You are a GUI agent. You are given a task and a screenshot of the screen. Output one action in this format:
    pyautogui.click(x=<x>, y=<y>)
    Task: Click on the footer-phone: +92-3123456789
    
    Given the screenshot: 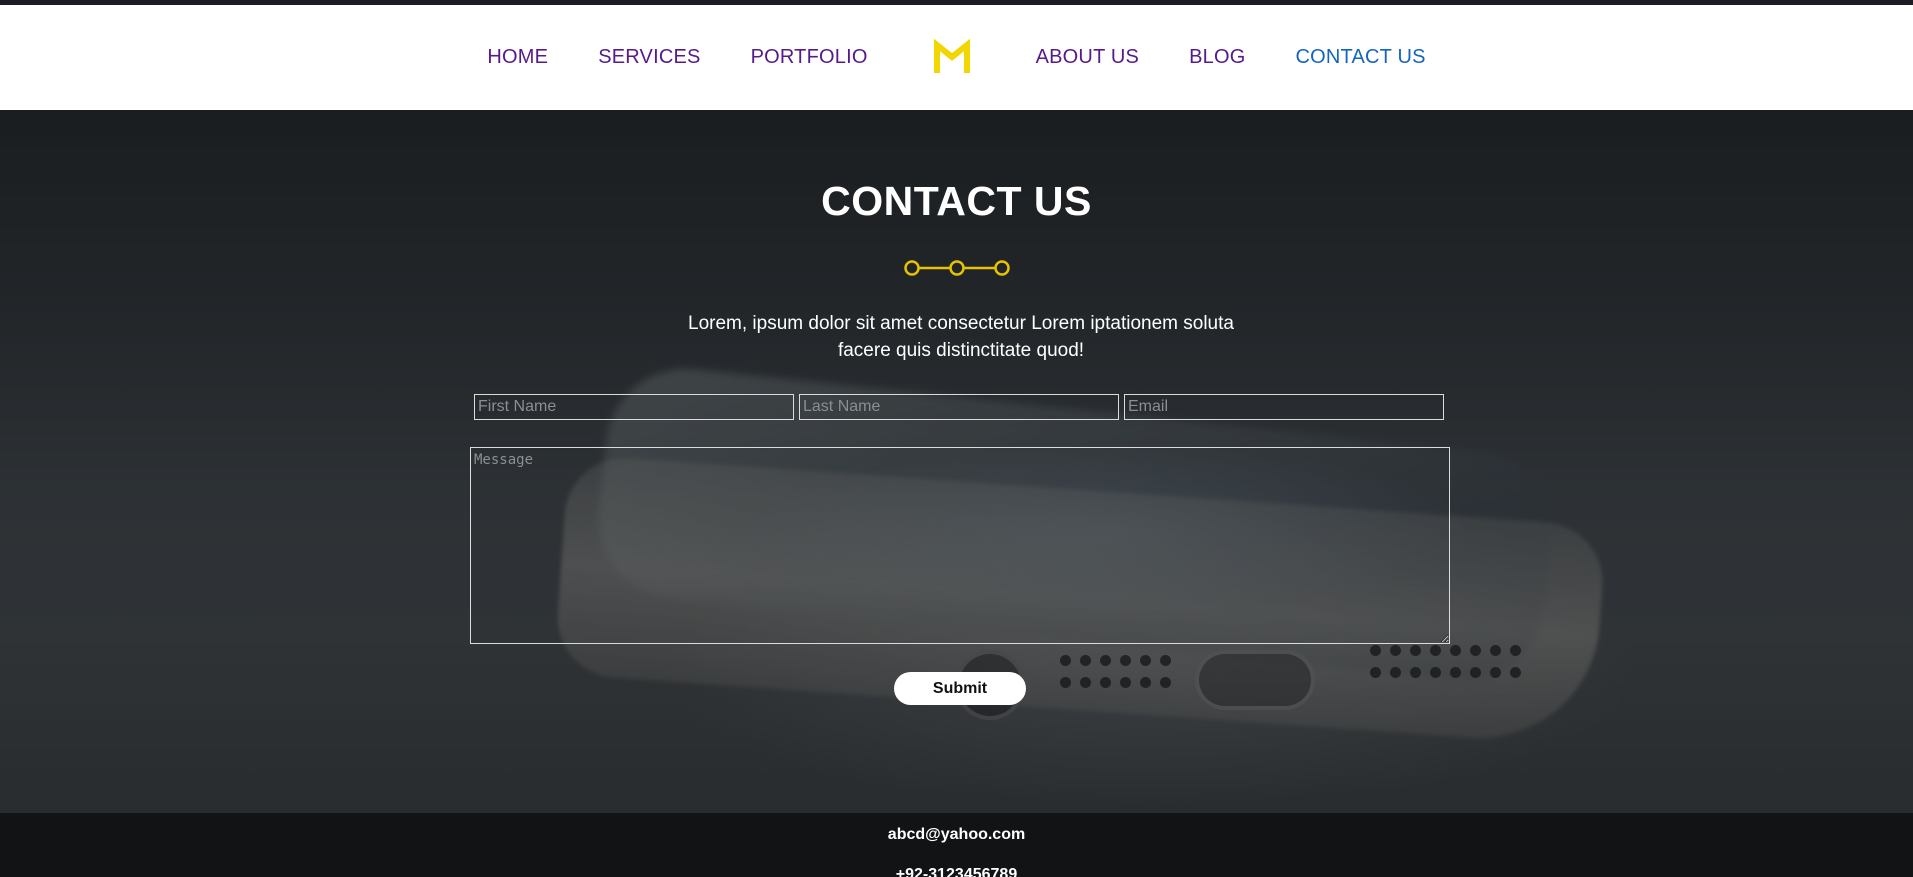 What is the action you would take?
    pyautogui.click(x=956, y=871)
    